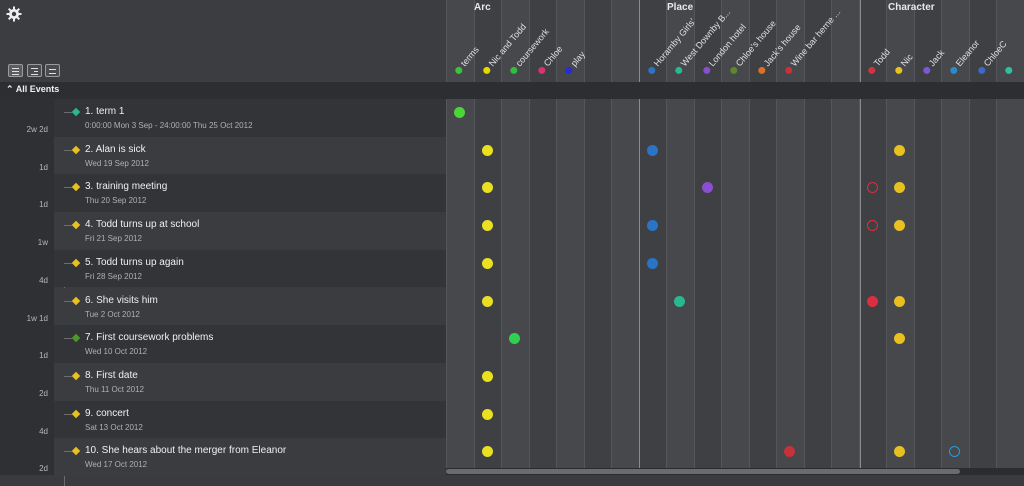 This screenshot has width=1024, height=486. What do you see at coordinates (111, 375) in the screenshot?
I see `event-title: 8. First date` at bounding box center [111, 375].